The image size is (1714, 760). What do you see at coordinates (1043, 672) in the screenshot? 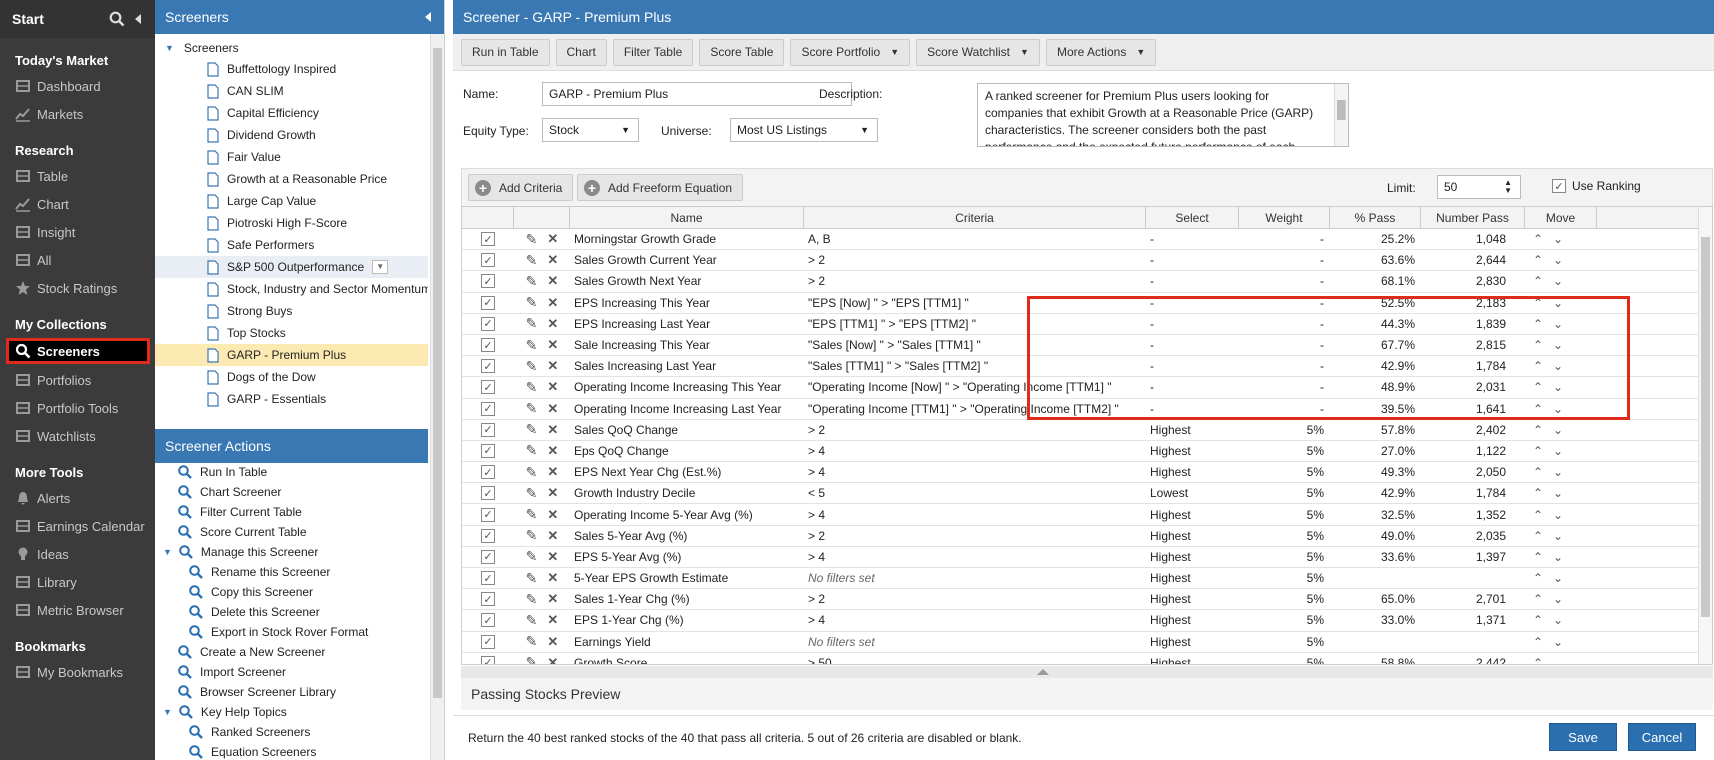
I see `chevron-up-icon` at bounding box center [1043, 672].